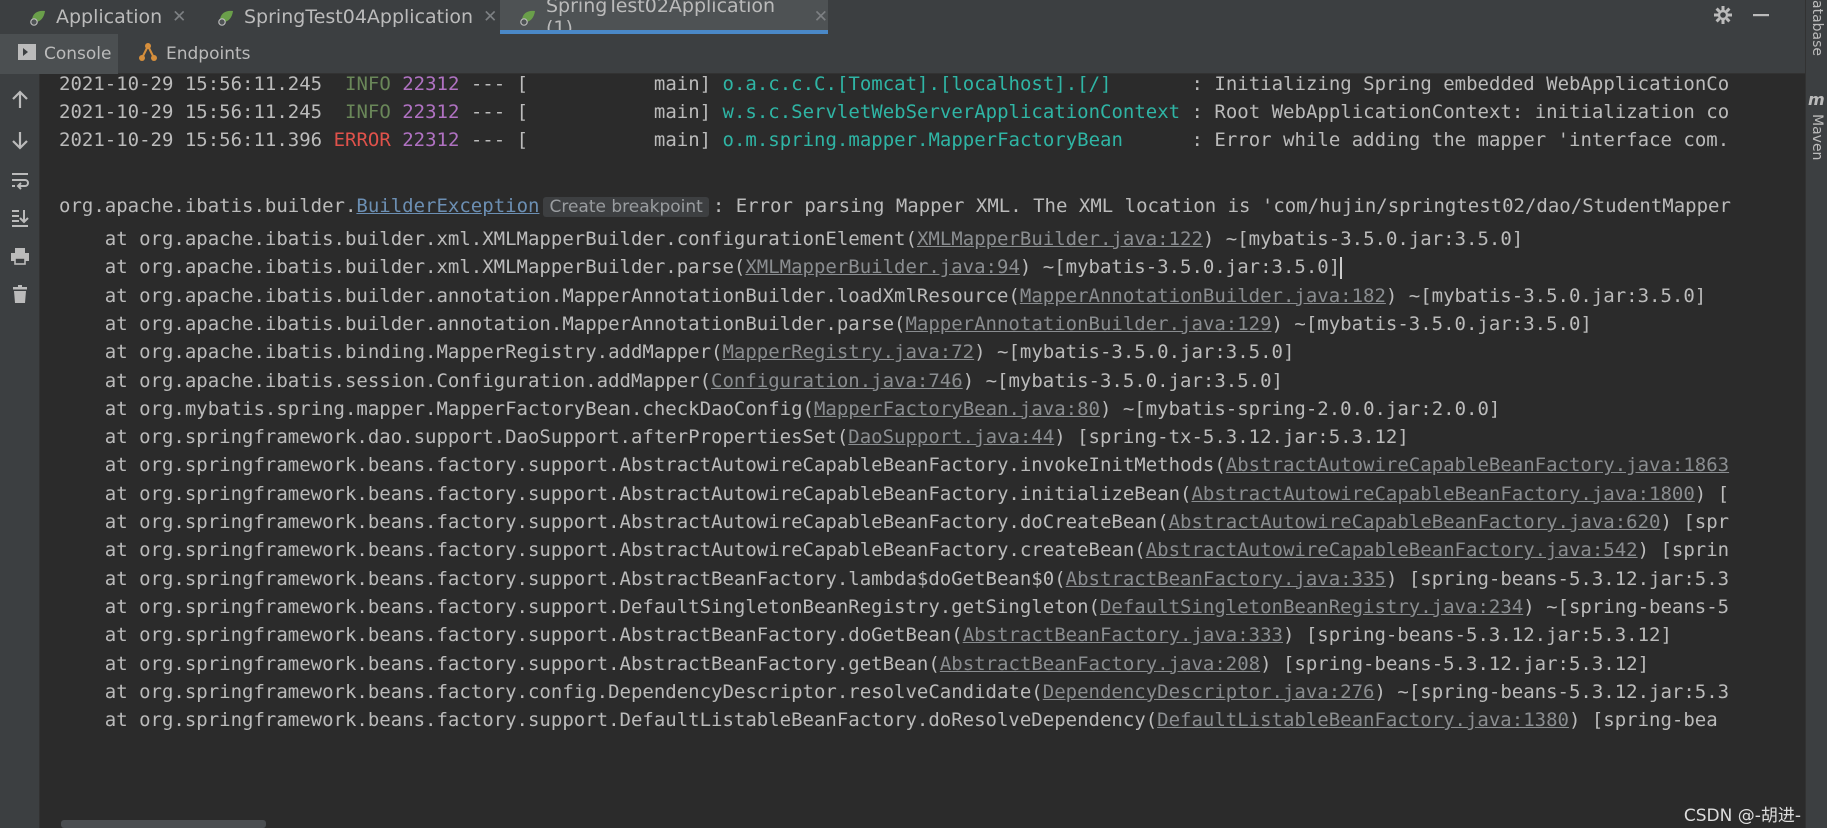 The image size is (1827, 828). I want to click on source-link: DefaultListableBeanFactory.java:1380, so click(1363, 720).